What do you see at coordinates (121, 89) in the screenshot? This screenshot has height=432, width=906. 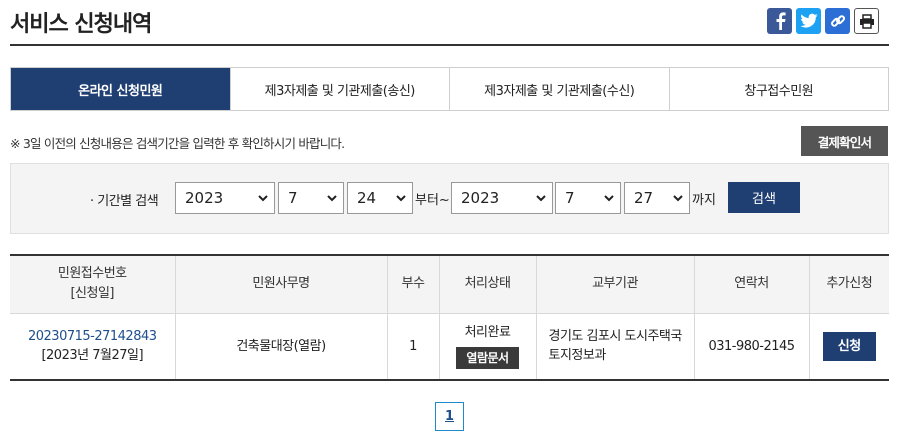 I see `tab-online-applications: 온라인 신청민원` at bounding box center [121, 89].